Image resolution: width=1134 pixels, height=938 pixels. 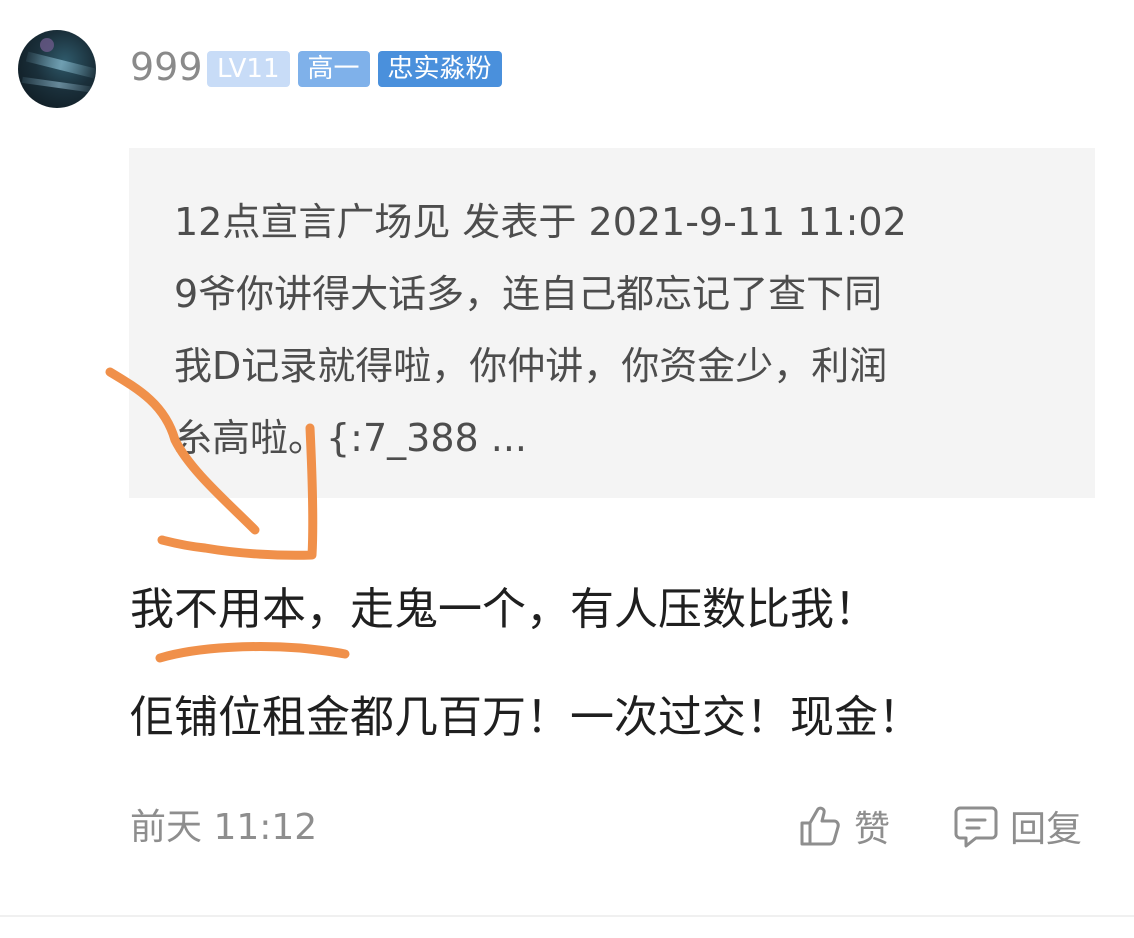 I want to click on like-button: 赞, so click(x=843, y=826).